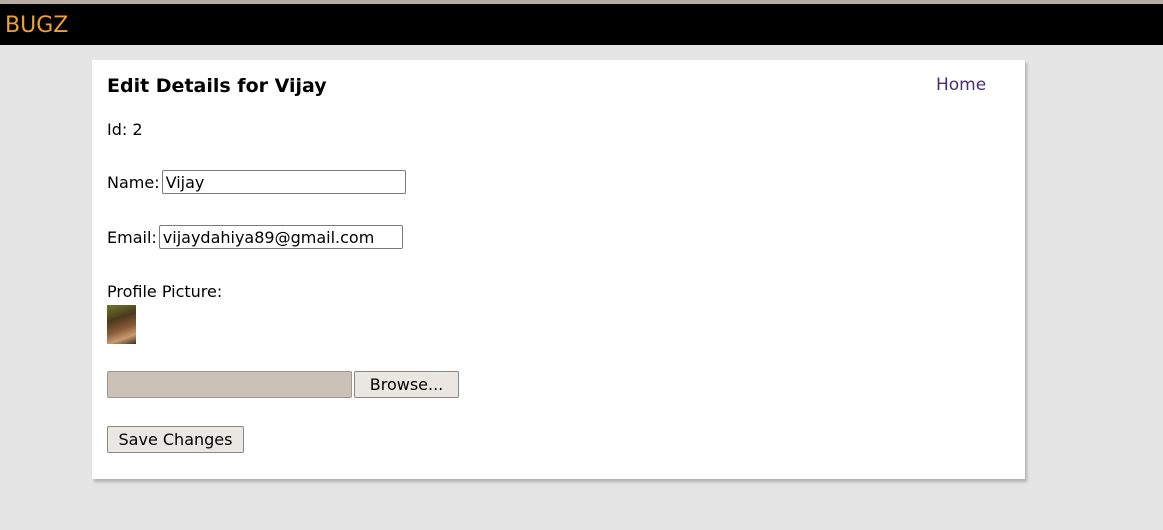  I want to click on id-value: 2, so click(137, 129).